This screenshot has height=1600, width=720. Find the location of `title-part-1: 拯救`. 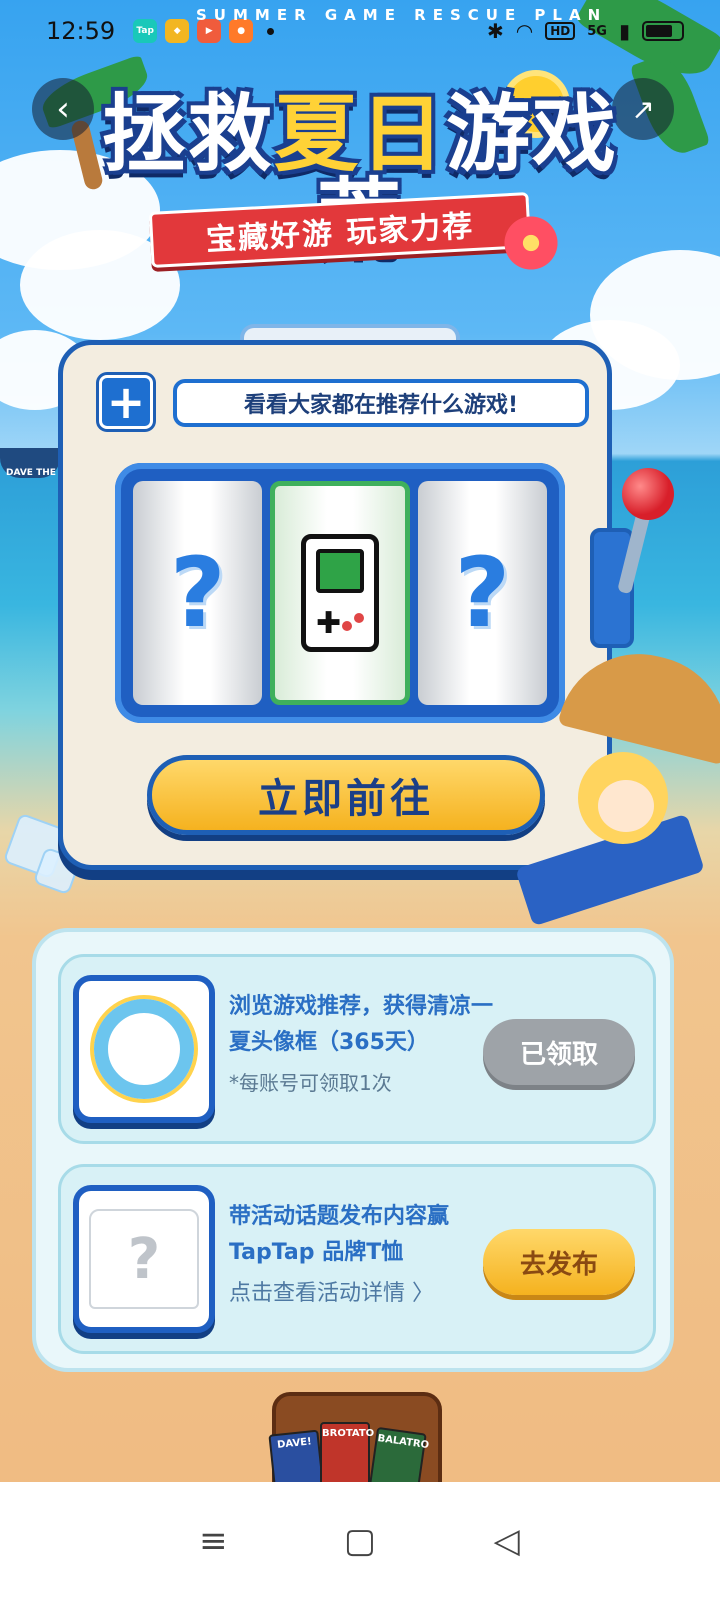

title-part-1: 拯救 is located at coordinates (187, 134).